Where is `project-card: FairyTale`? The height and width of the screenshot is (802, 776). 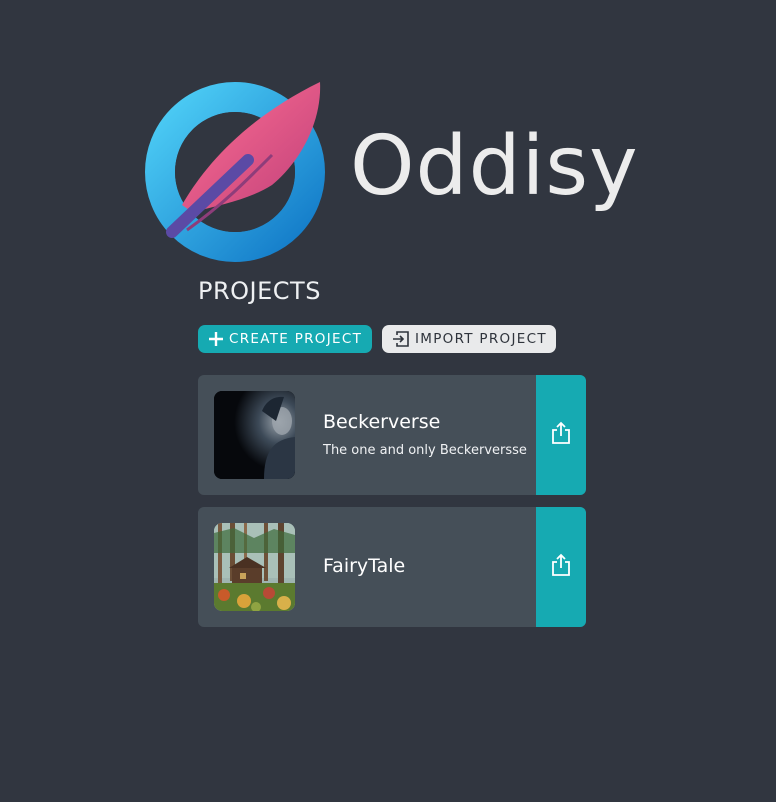 project-card: FairyTale is located at coordinates (392, 567).